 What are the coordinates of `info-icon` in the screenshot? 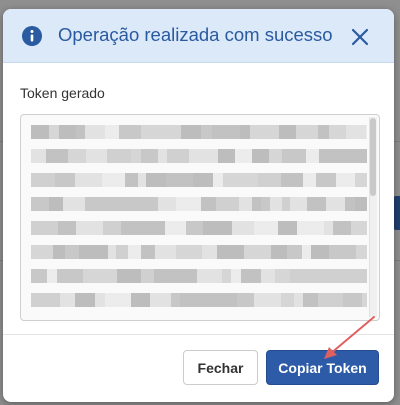 It's located at (32, 36).